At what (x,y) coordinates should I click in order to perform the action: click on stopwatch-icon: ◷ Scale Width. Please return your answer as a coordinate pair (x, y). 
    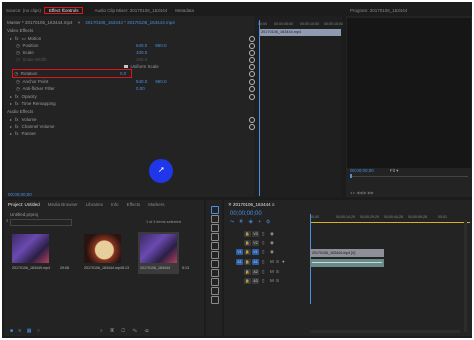
    Looking at the image, I should click on (76, 60).